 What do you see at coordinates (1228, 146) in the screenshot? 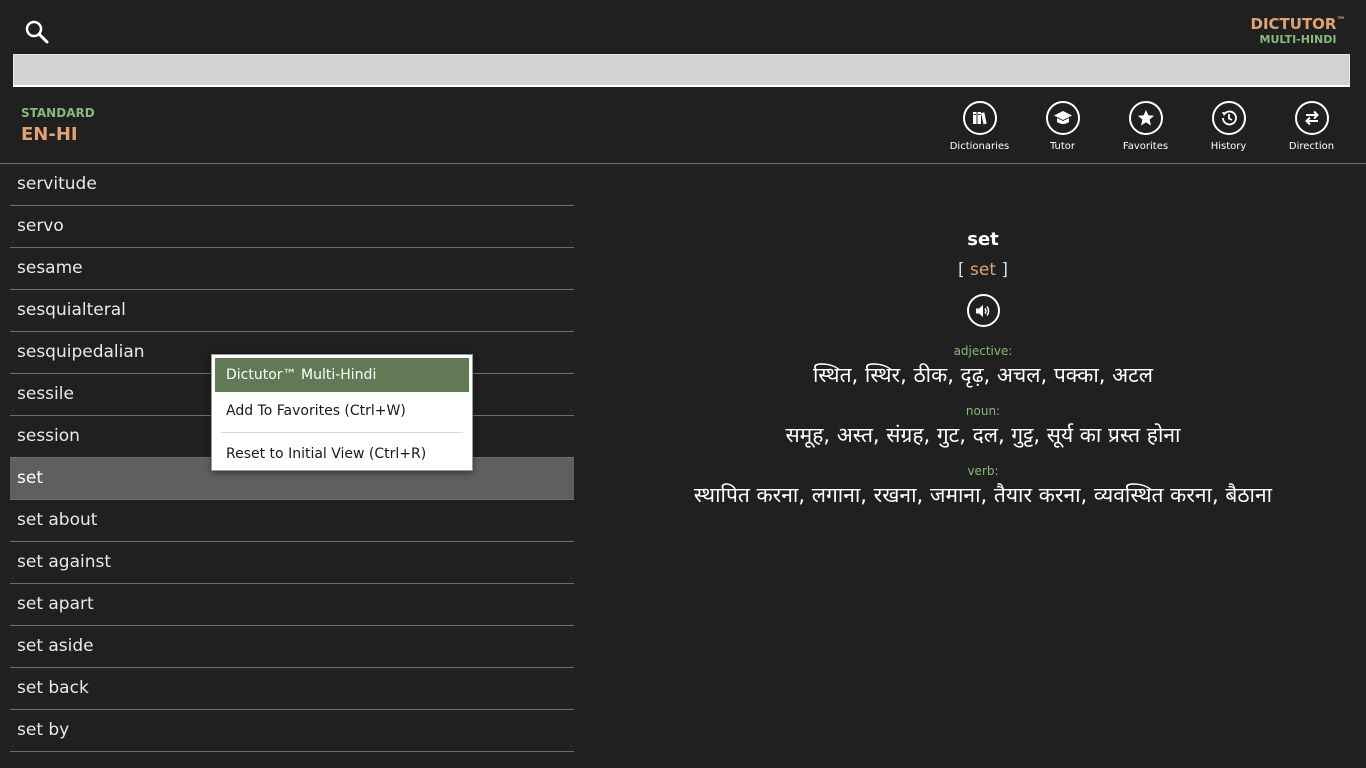
I see `toolbar-label: History` at bounding box center [1228, 146].